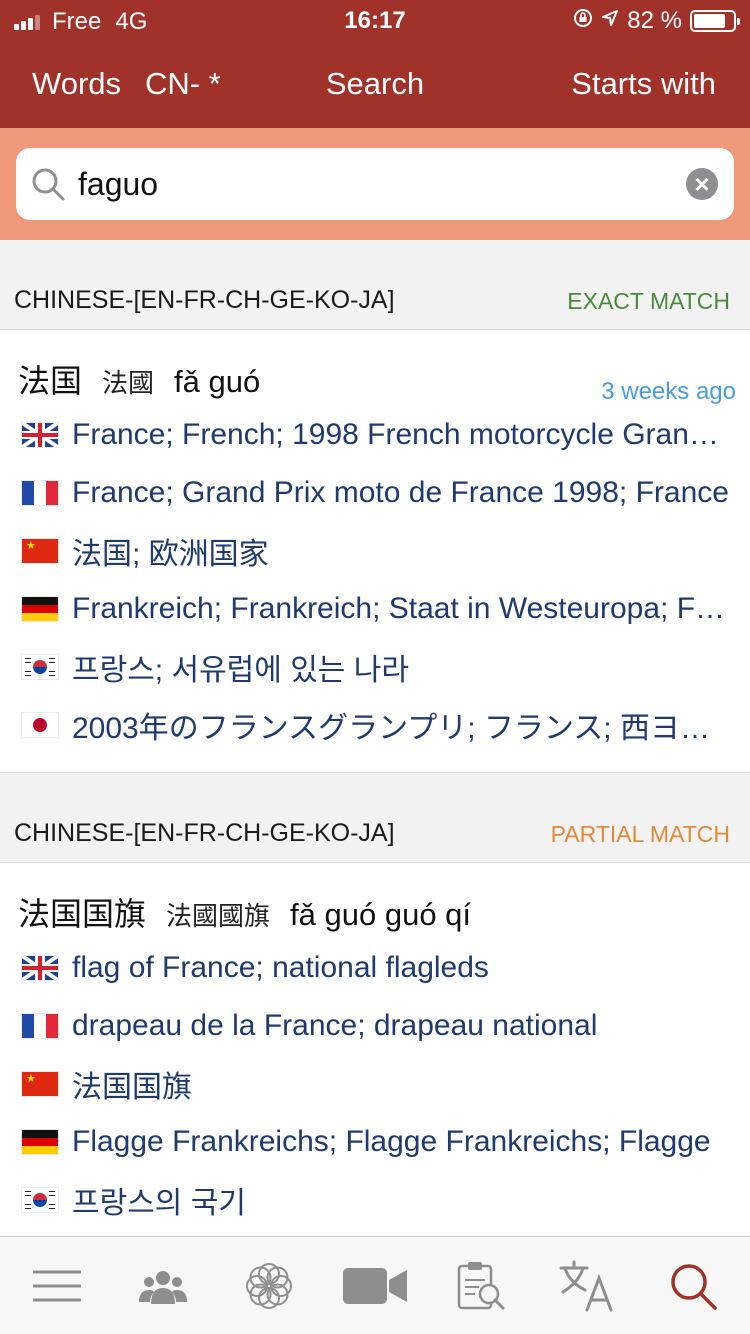 This screenshot has height=1334, width=750. What do you see at coordinates (643, 84) in the screenshot?
I see `match-mode-button: Starts with` at bounding box center [643, 84].